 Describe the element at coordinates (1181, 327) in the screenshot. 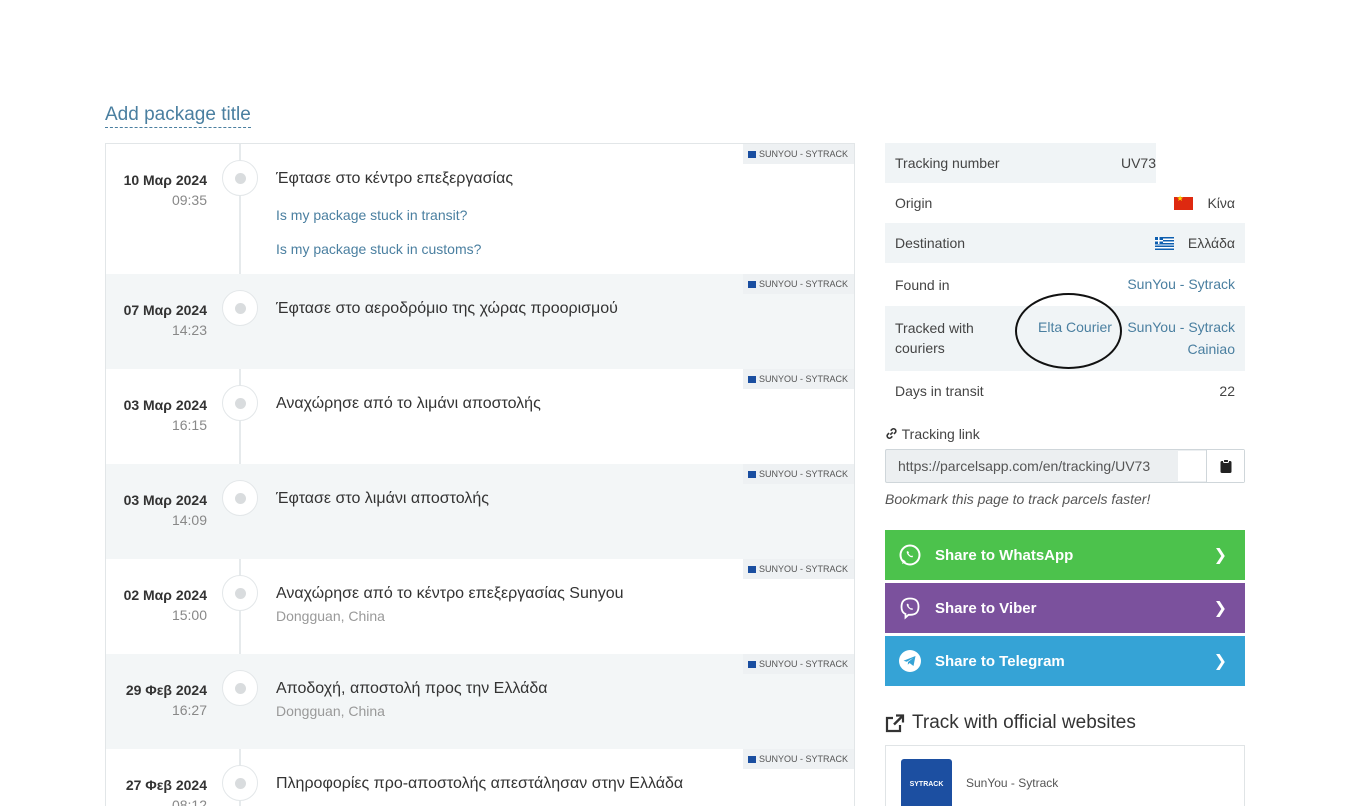

I see `sunyou-courier-link: SunYou - Sytrack` at that location.